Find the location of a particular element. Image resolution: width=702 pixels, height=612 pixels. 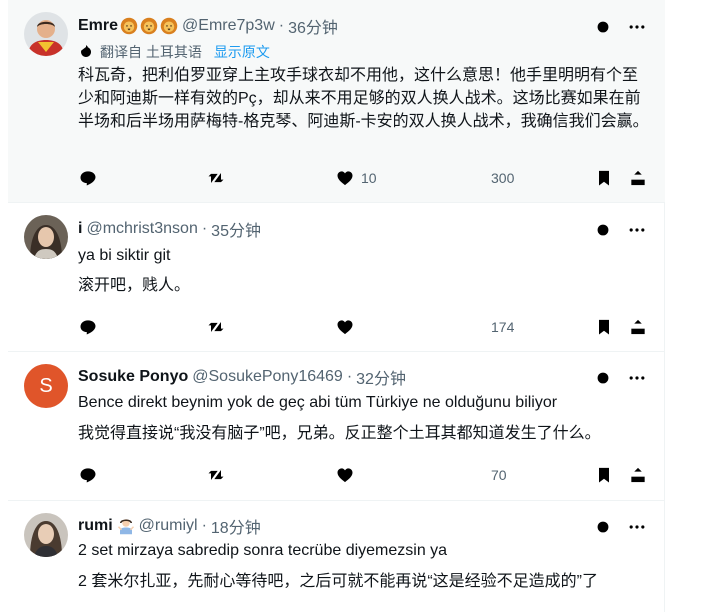

display-name: Emre is located at coordinates (98, 26).